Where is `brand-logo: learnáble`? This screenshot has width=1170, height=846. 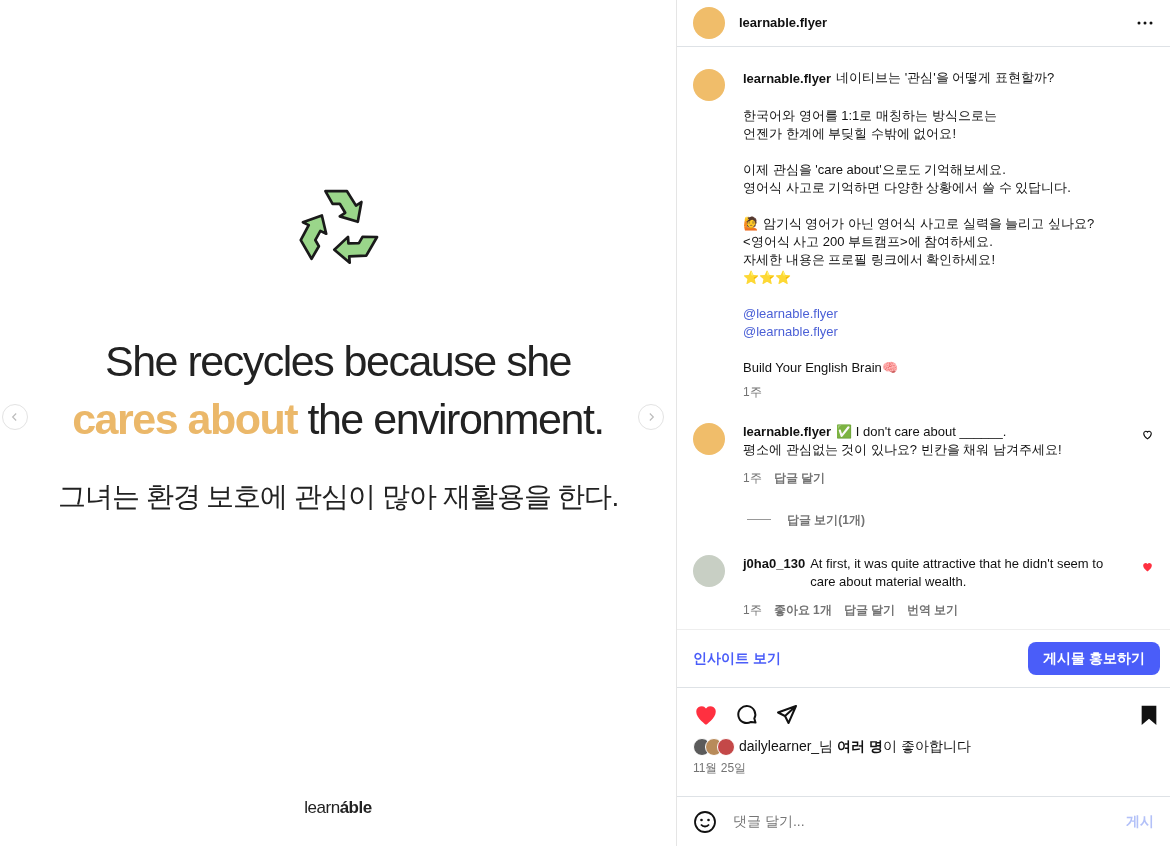
brand-logo: learnáble is located at coordinates (338, 807).